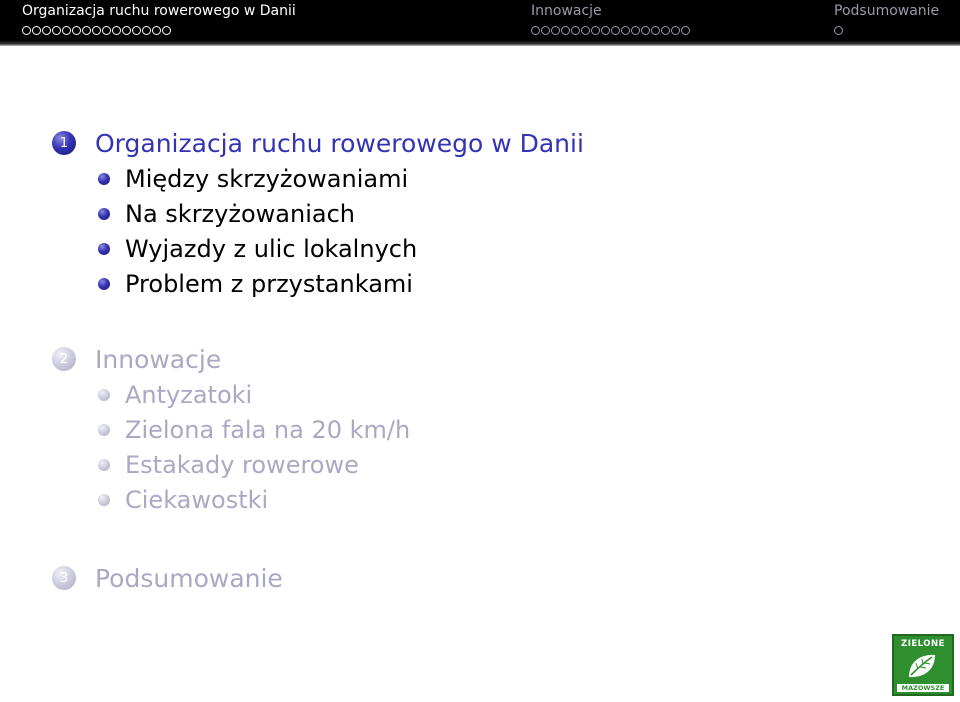 The height and width of the screenshot is (702, 960). What do you see at coordinates (158, 359) in the screenshot?
I see `section-title: Innowacje` at bounding box center [158, 359].